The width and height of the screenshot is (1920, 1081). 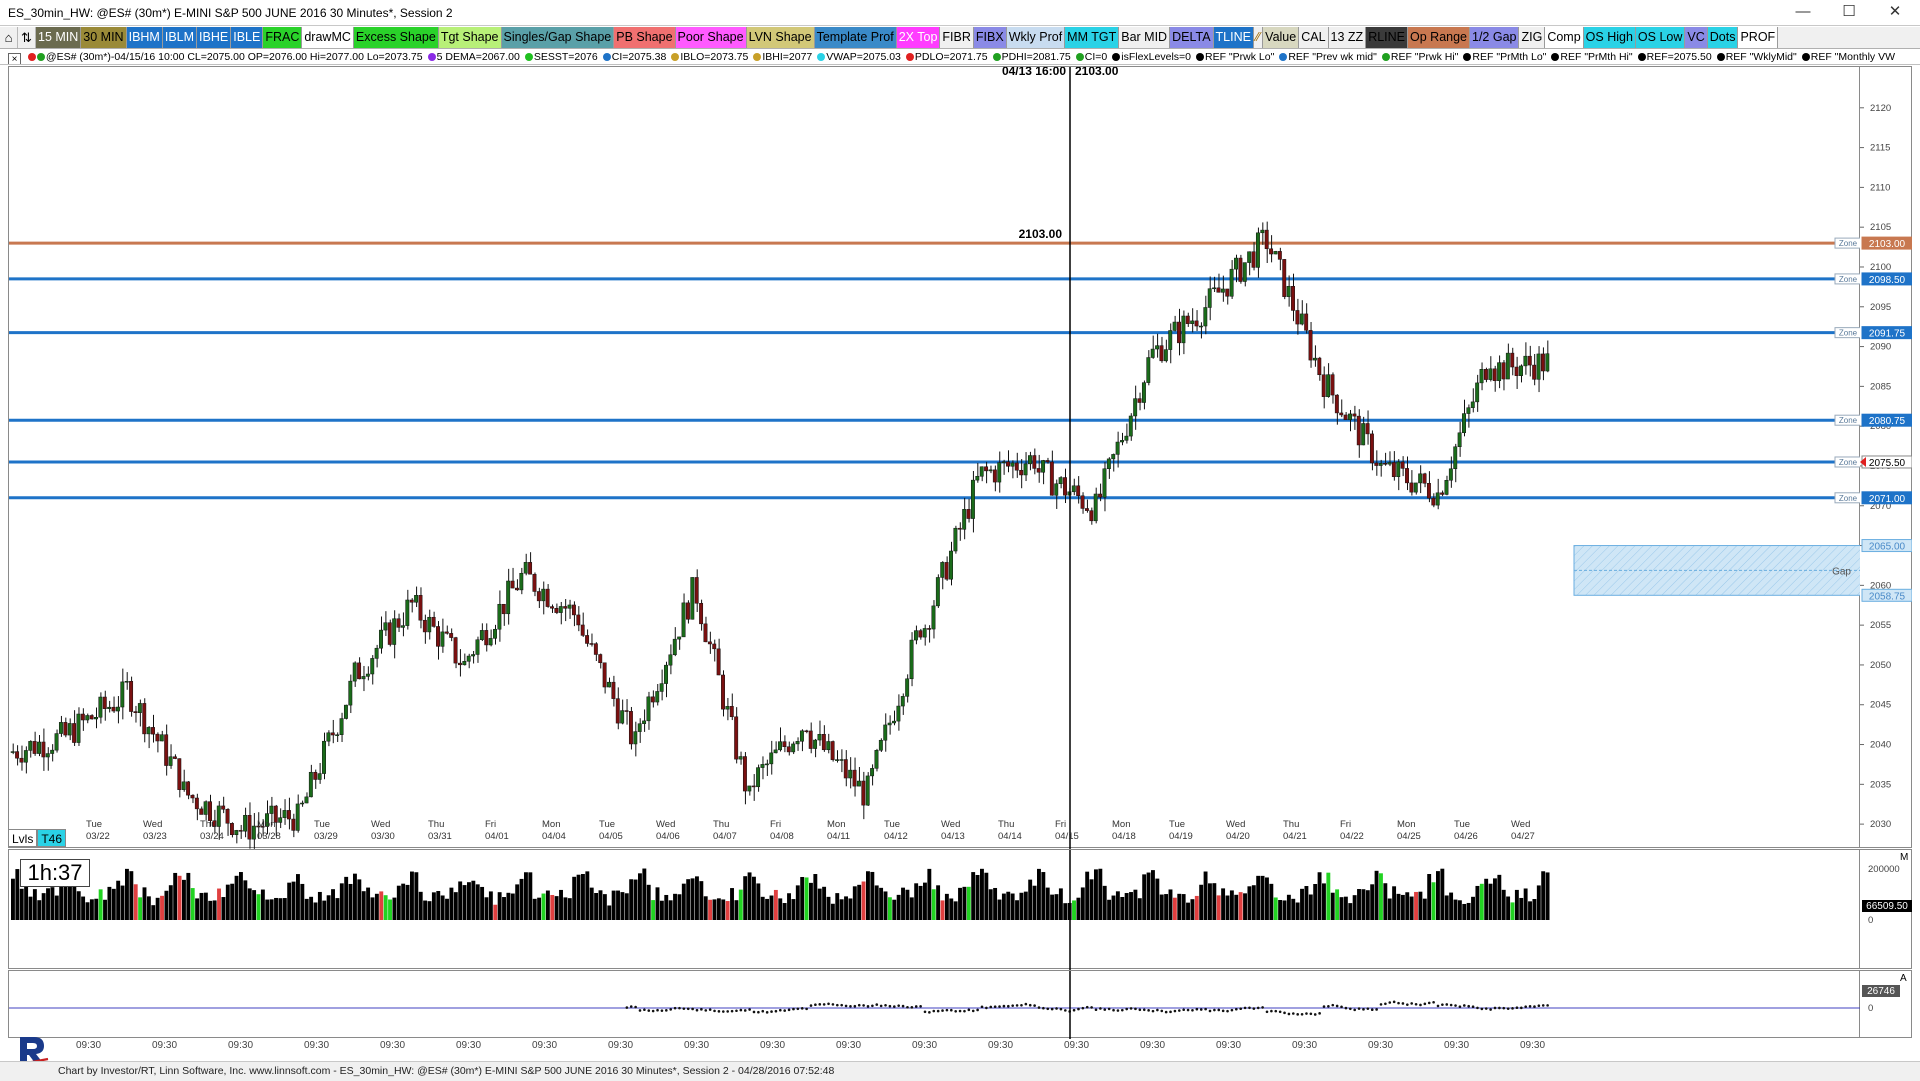 I want to click on toolbar-button-6: FRAC, so click(x=283, y=37).